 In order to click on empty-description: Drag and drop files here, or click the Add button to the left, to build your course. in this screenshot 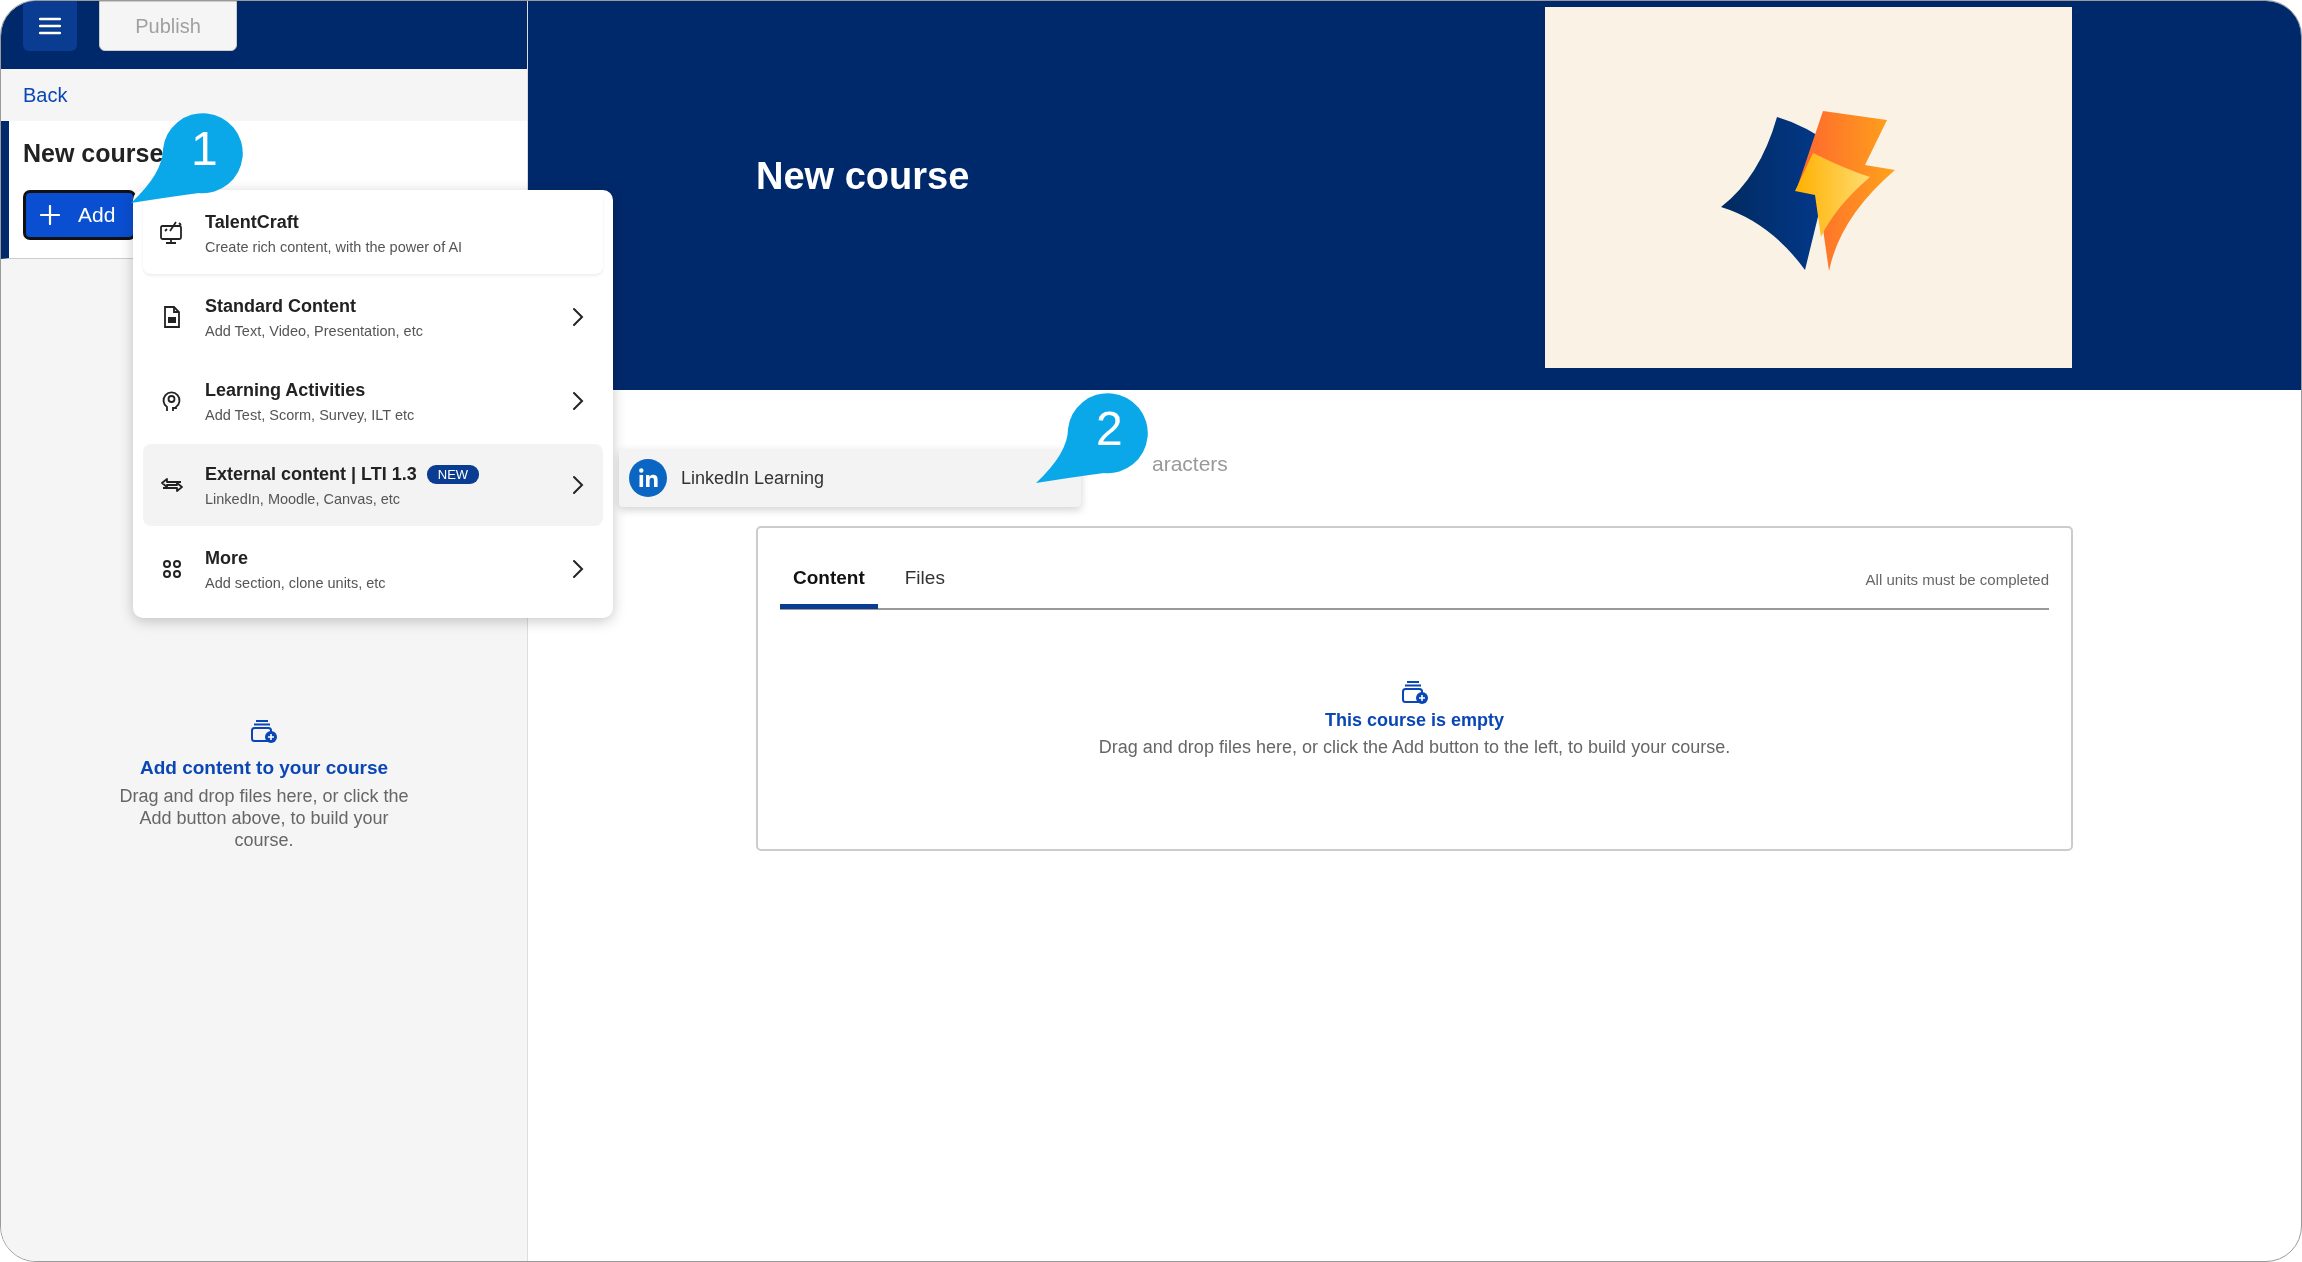, I will do `click(1414, 747)`.